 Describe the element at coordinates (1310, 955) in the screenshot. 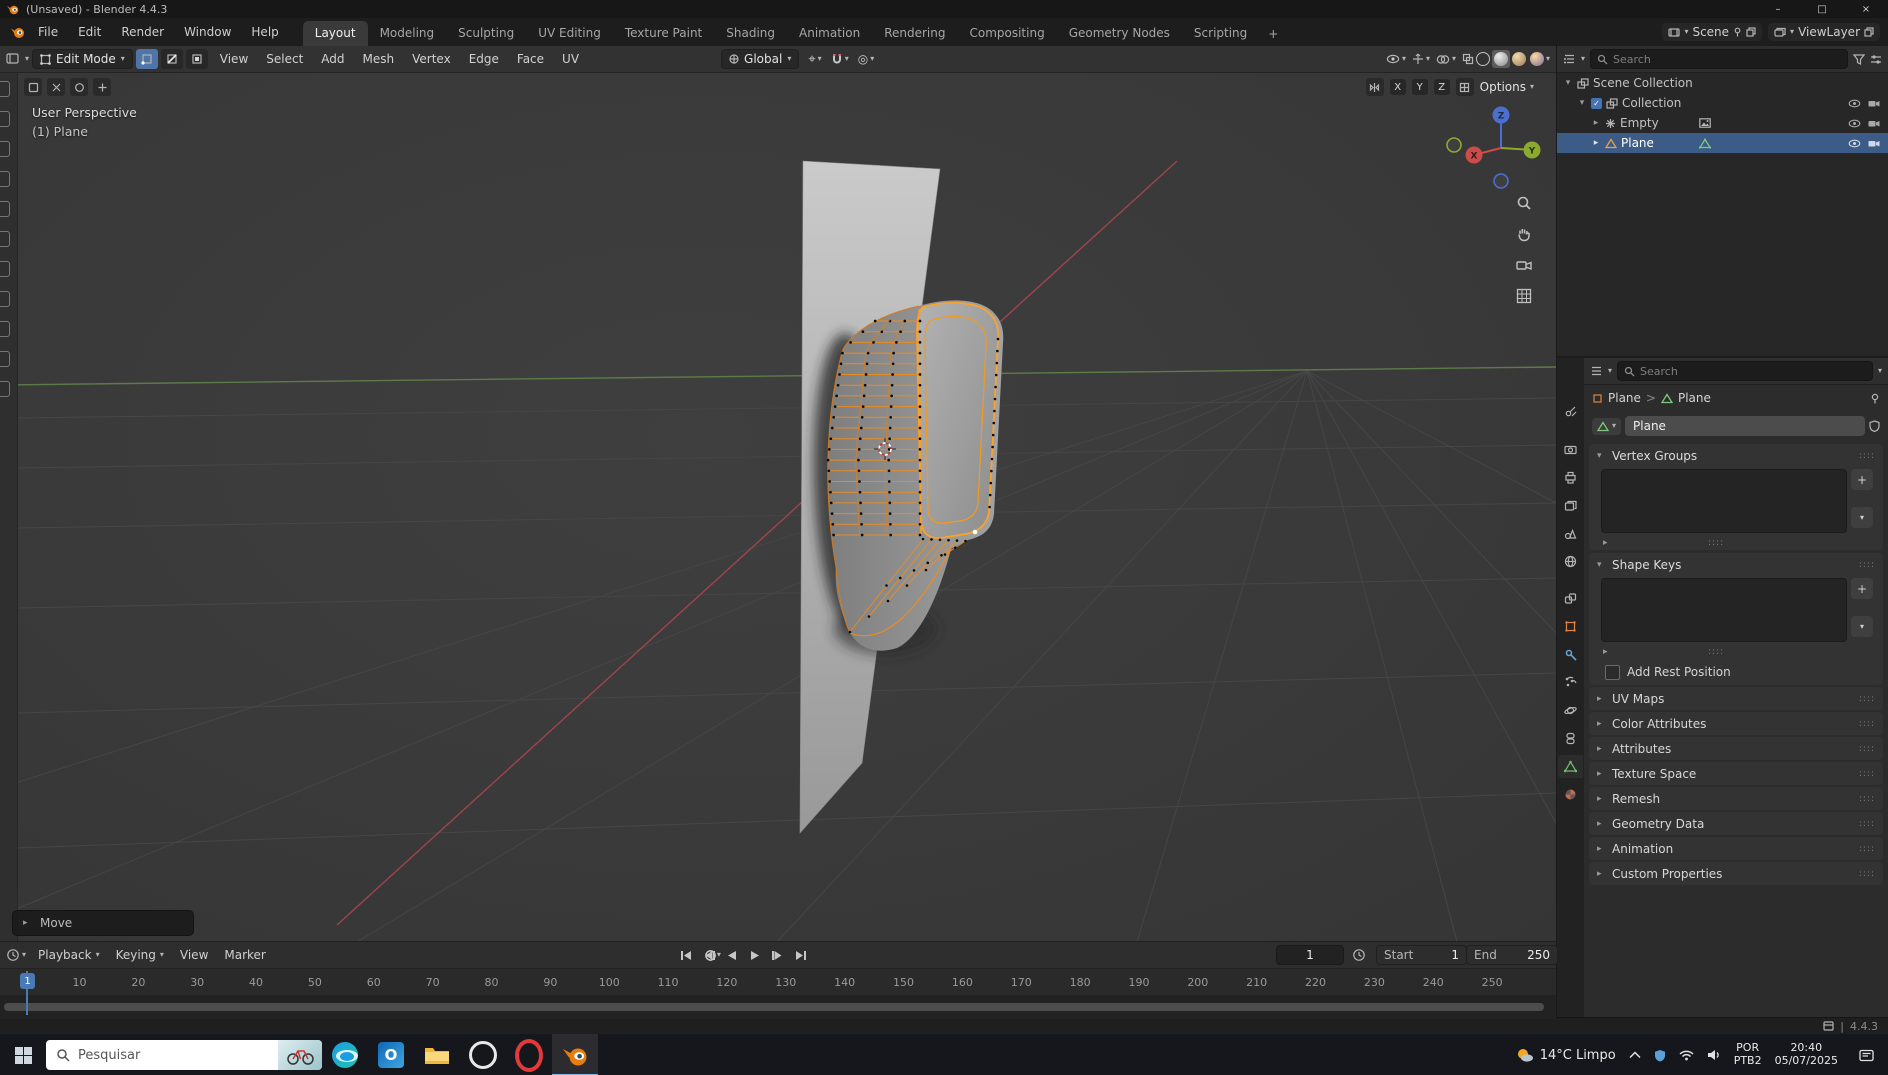

I see `current-frame-field: 1` at that location.